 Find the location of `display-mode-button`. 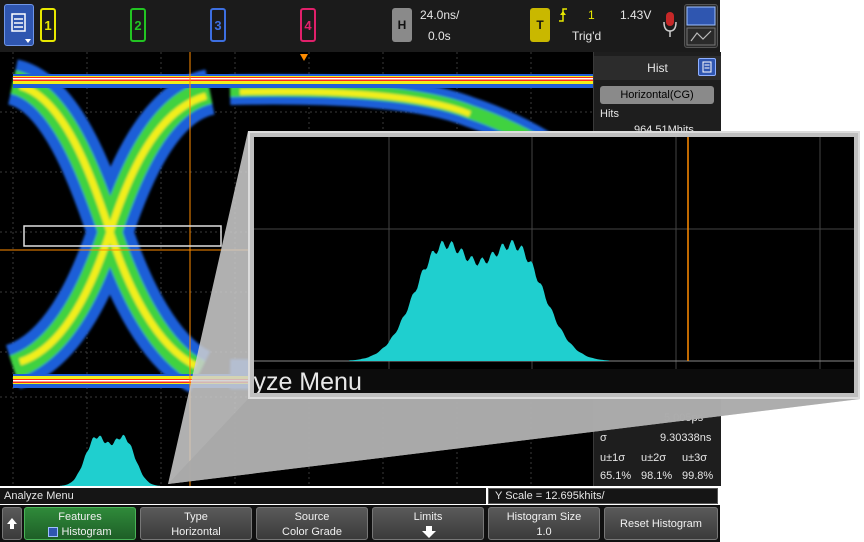

display-mode-button is located at coordinates (701, 26).